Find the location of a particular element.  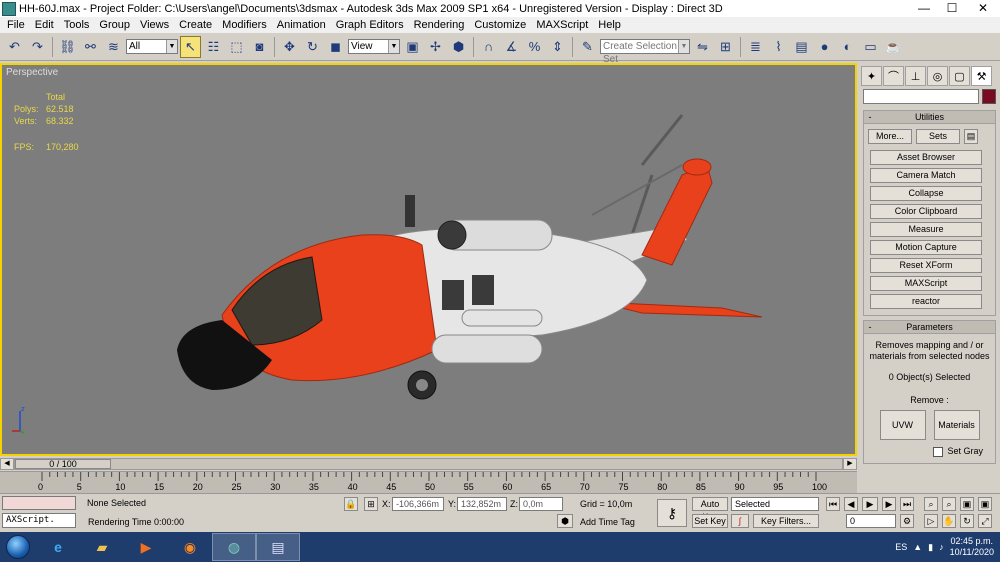

clock: 02:45 p.m. 10/11/2020 is located at coordinates (972, 547).